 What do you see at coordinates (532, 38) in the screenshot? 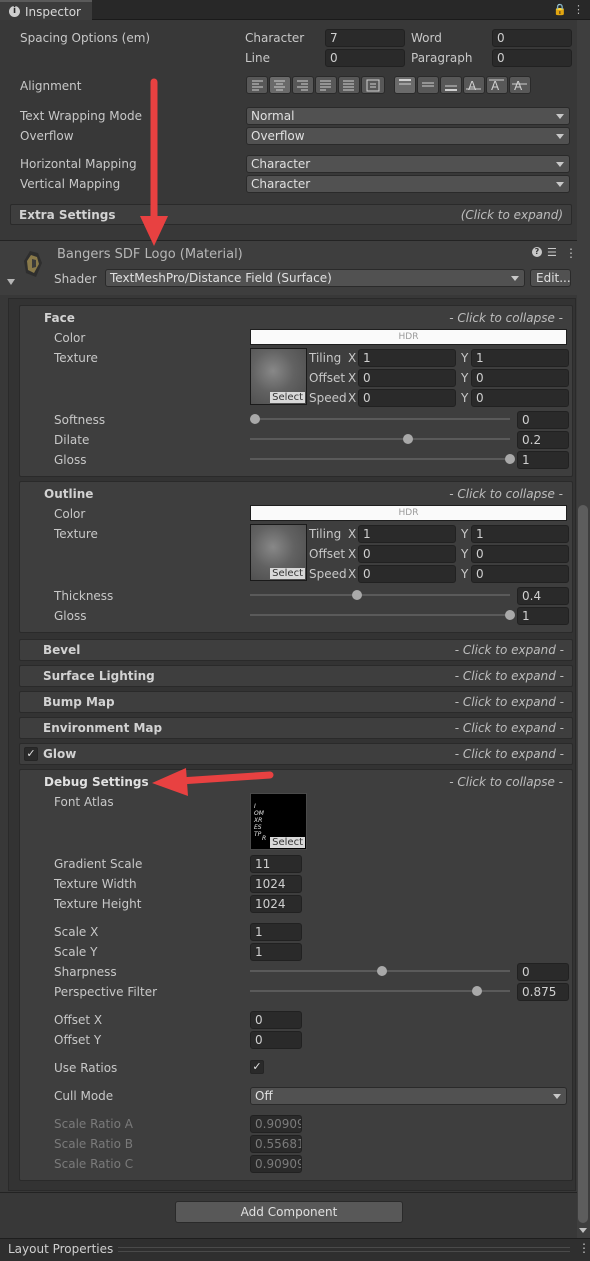
I see `word-spacing-field: 0` at bounding box center [532, 38].